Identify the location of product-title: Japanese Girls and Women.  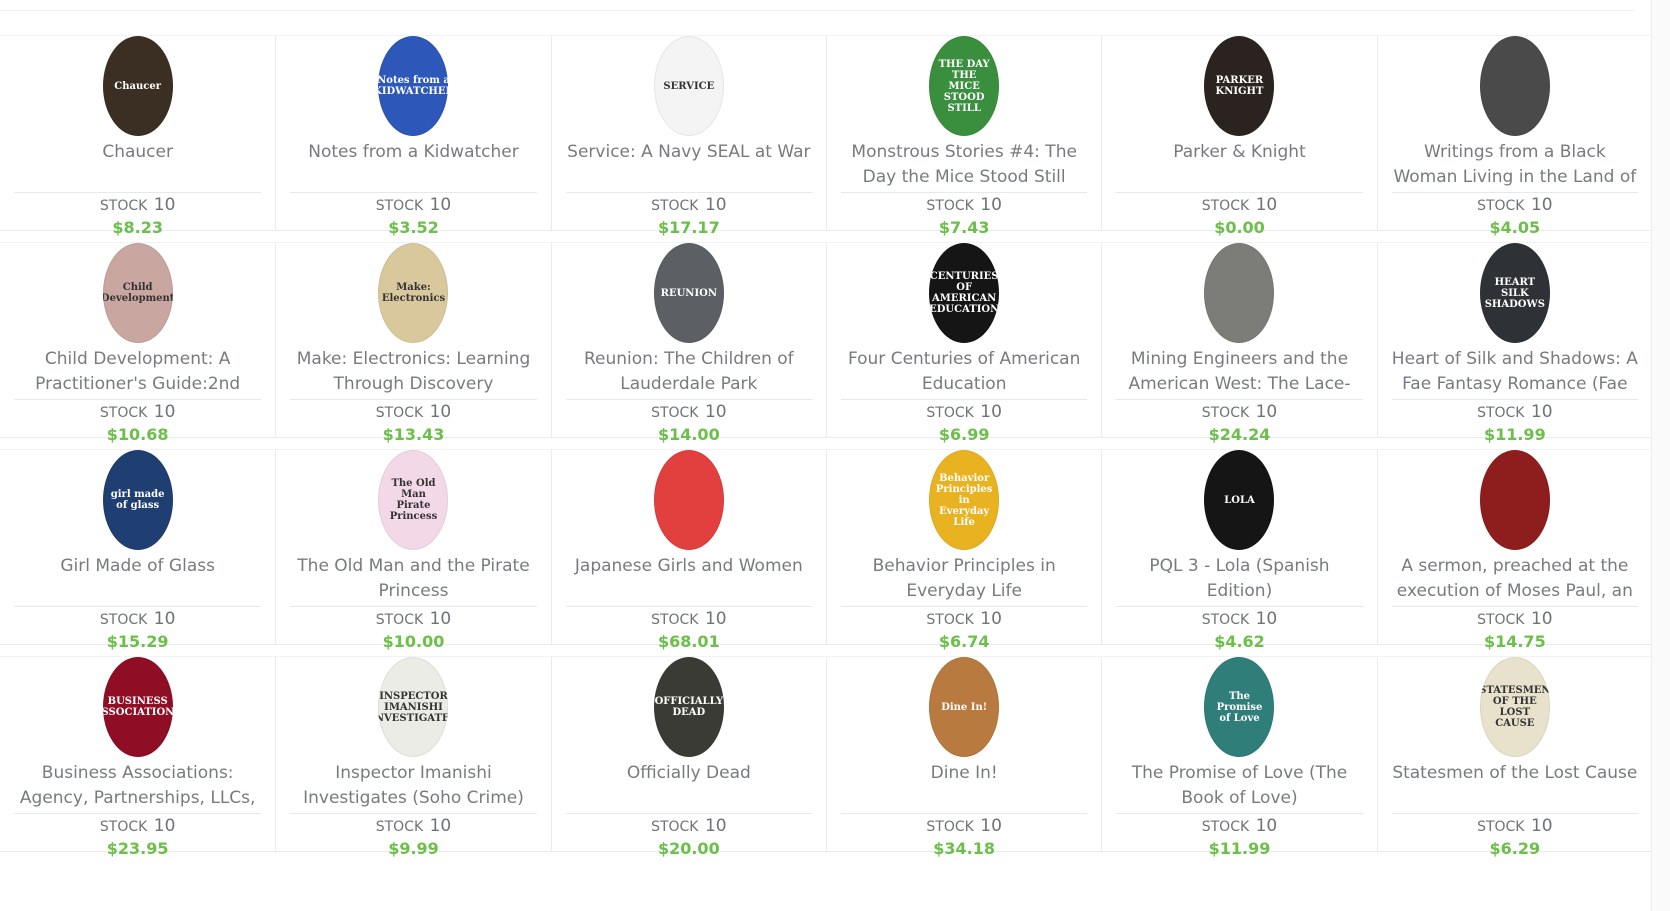
(689, 579).